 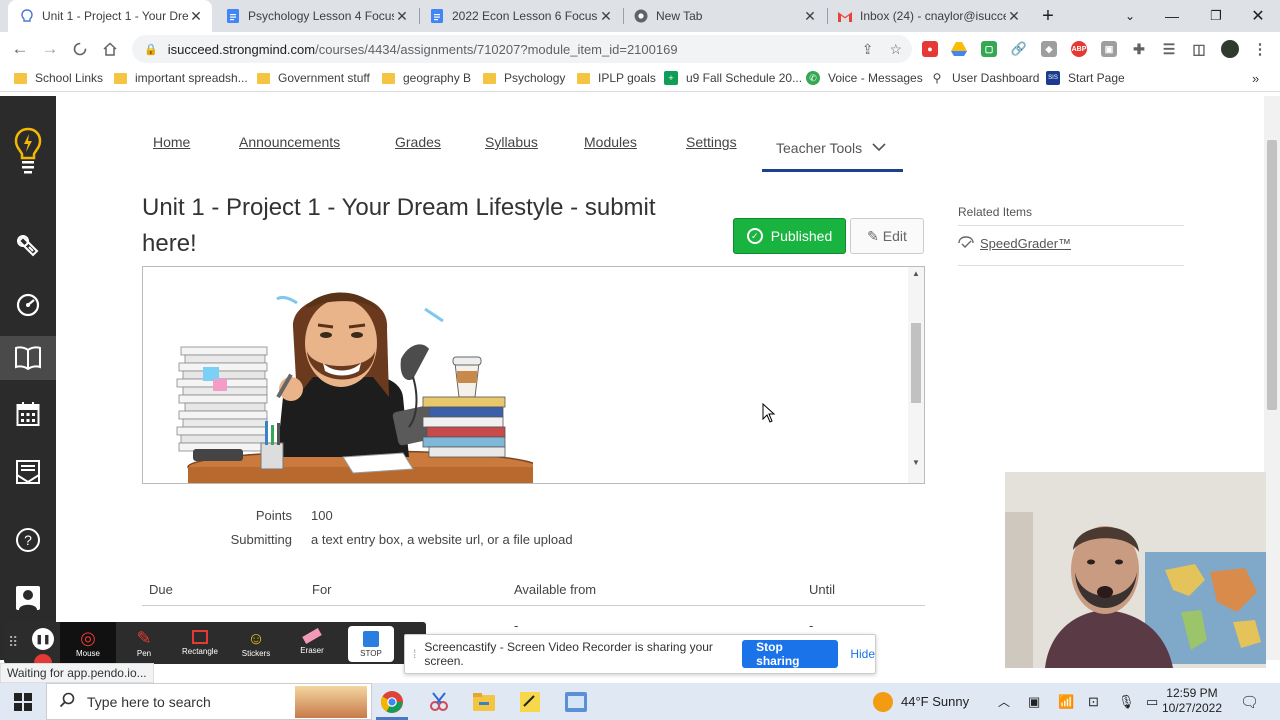 I want to click on frame-scroll-thumb, so click(x=916, y=363).